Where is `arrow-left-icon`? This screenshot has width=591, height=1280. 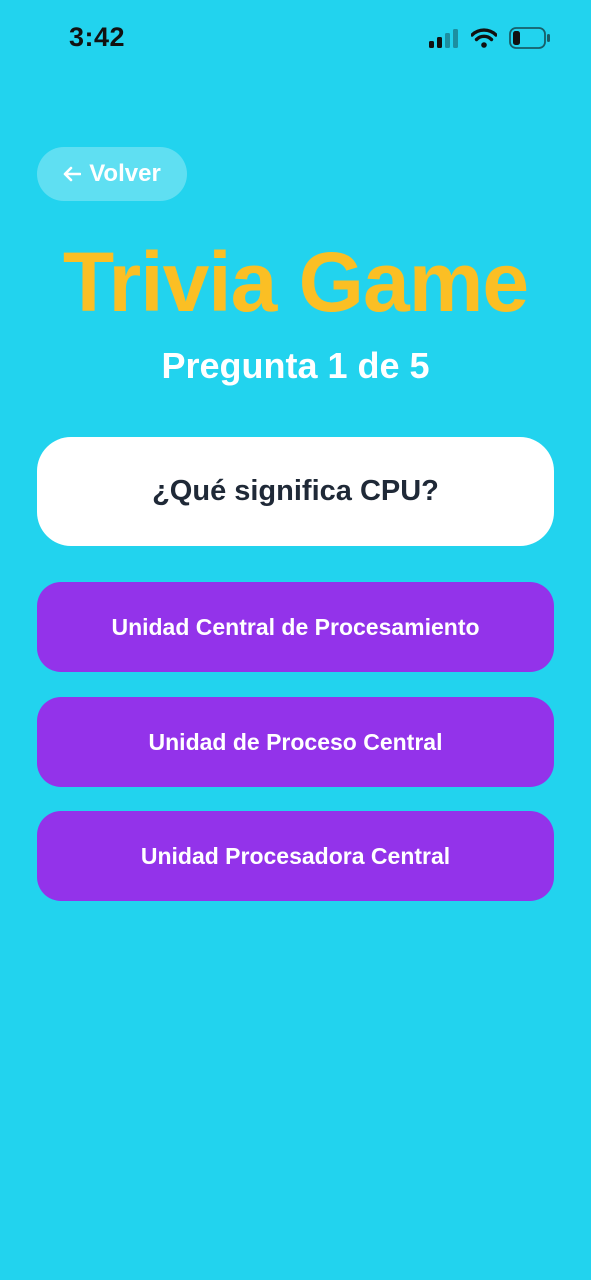
arrow-left-icon is located at coordinates (72, 174).